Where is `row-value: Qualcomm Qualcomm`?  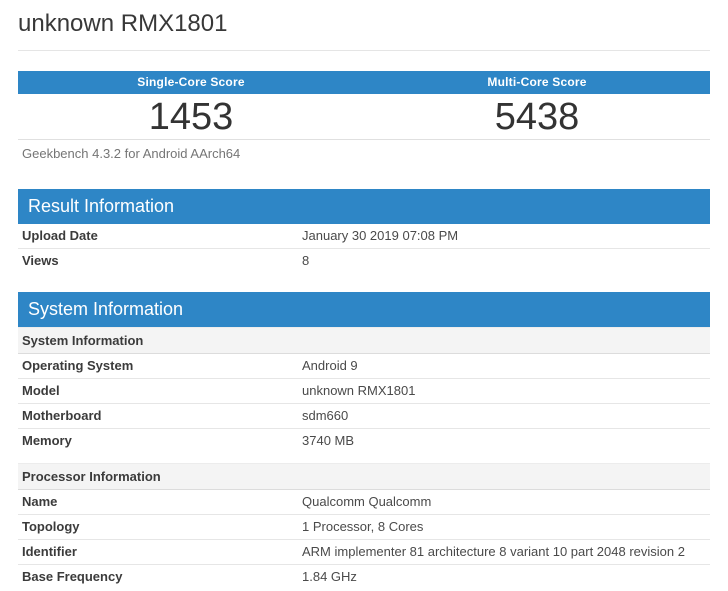 row-value: Qualcomm Qualcomm is located at coordinates (367, 501).